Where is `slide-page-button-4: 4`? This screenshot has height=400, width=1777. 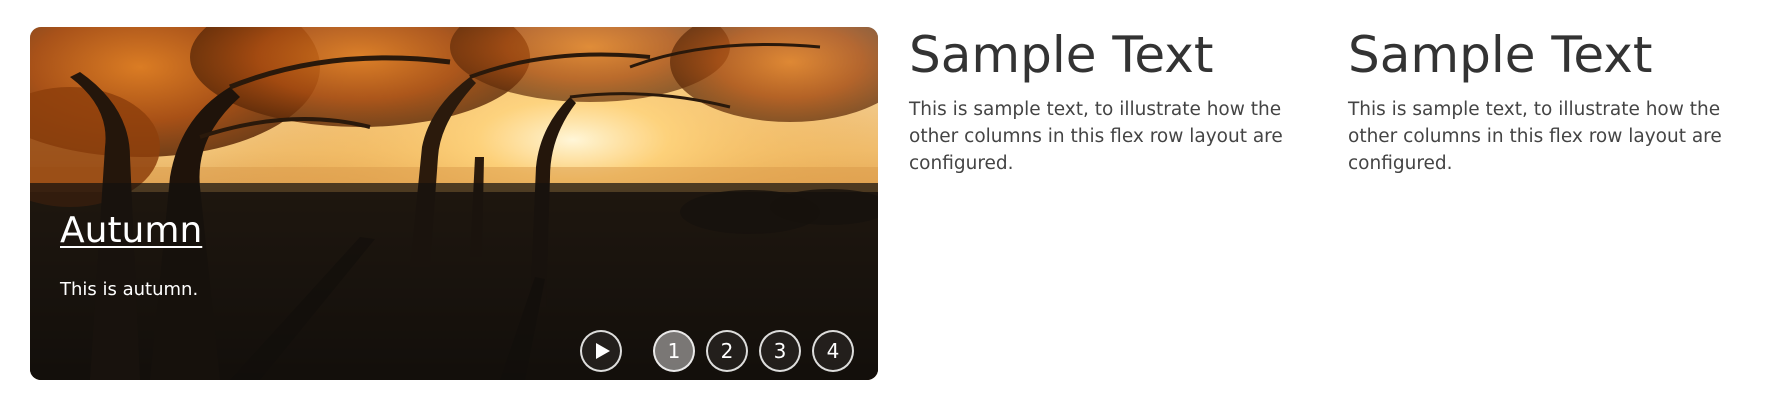
slide-page-button-4: 4 is located at coordinates (833, 351).